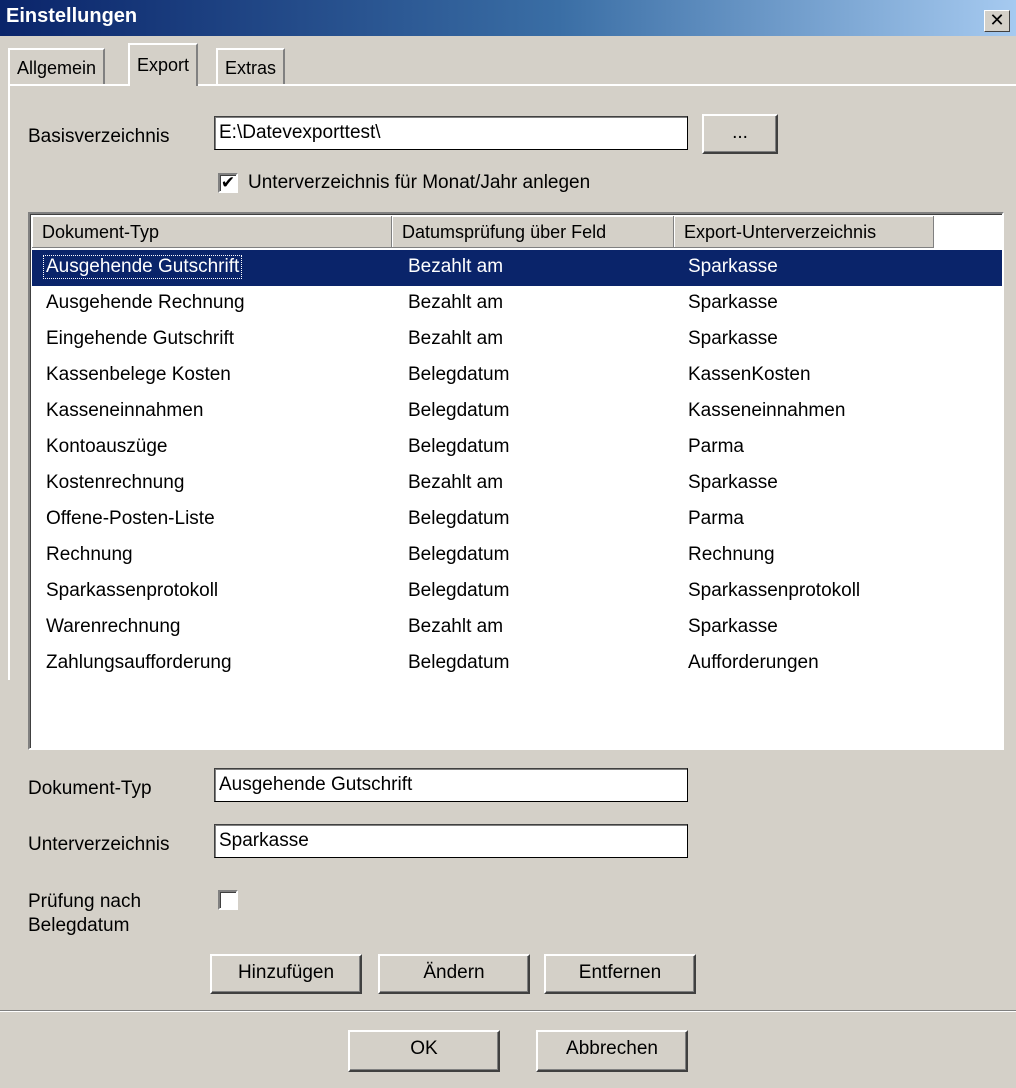  What do you see at coordinates (804, 232) in the screenshot?
I see `column-header-export-subdir: Export-Unterverzeichnis` at bounding box center [804, 232].